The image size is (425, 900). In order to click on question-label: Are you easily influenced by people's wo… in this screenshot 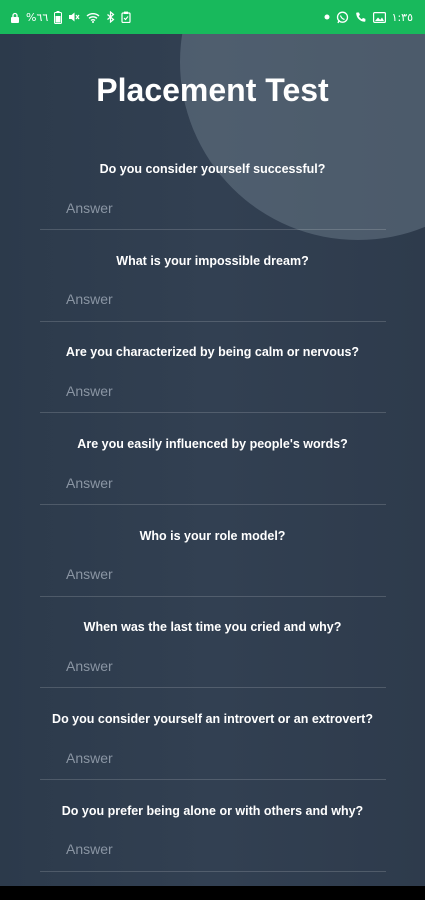, I will do `click(212, 444)`.